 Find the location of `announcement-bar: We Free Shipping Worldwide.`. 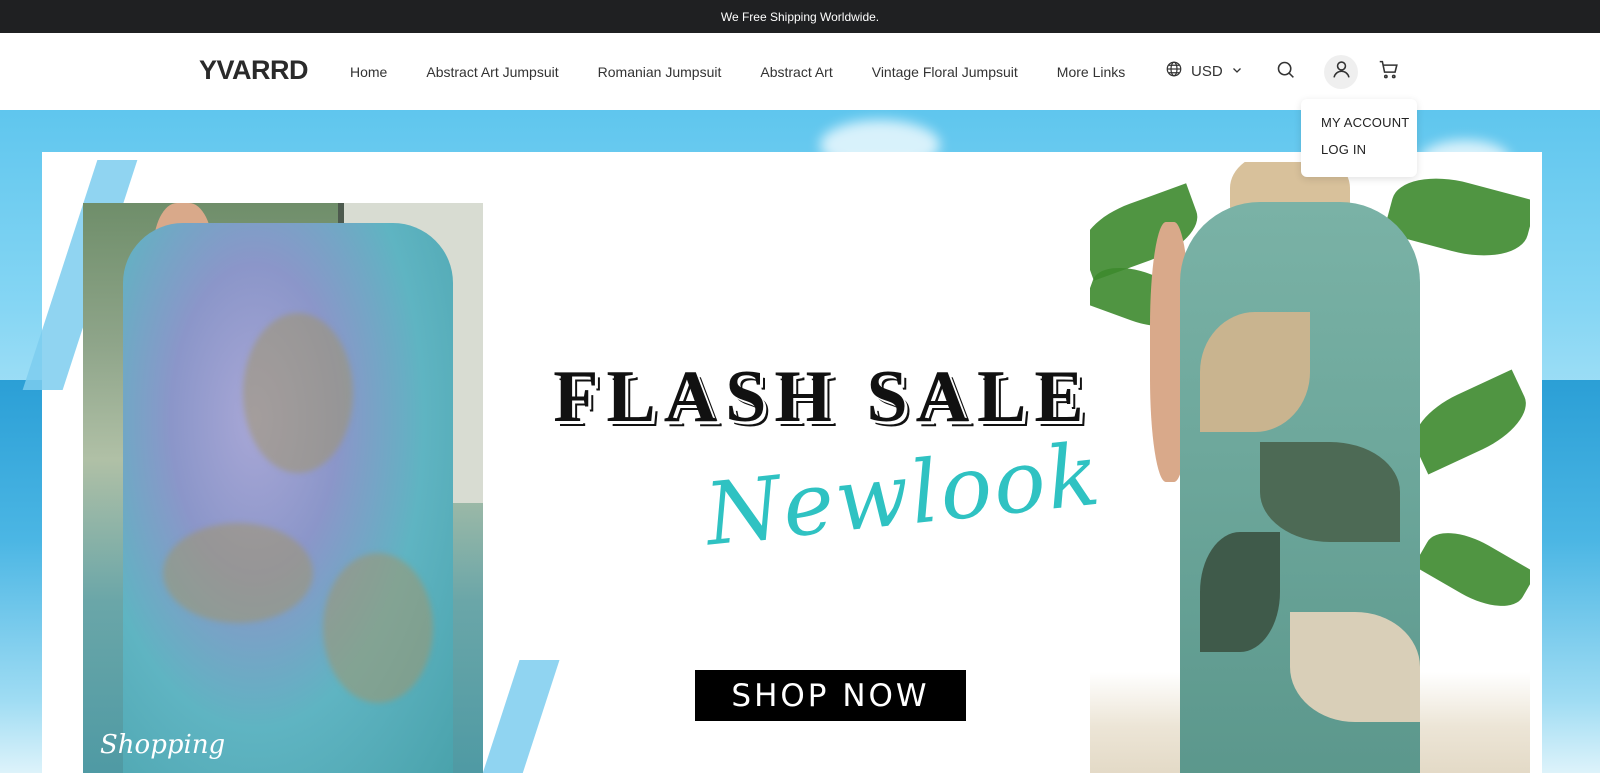

announcement-bar: We Free Shipping Worldwide. is located at coordinates (800, 16).